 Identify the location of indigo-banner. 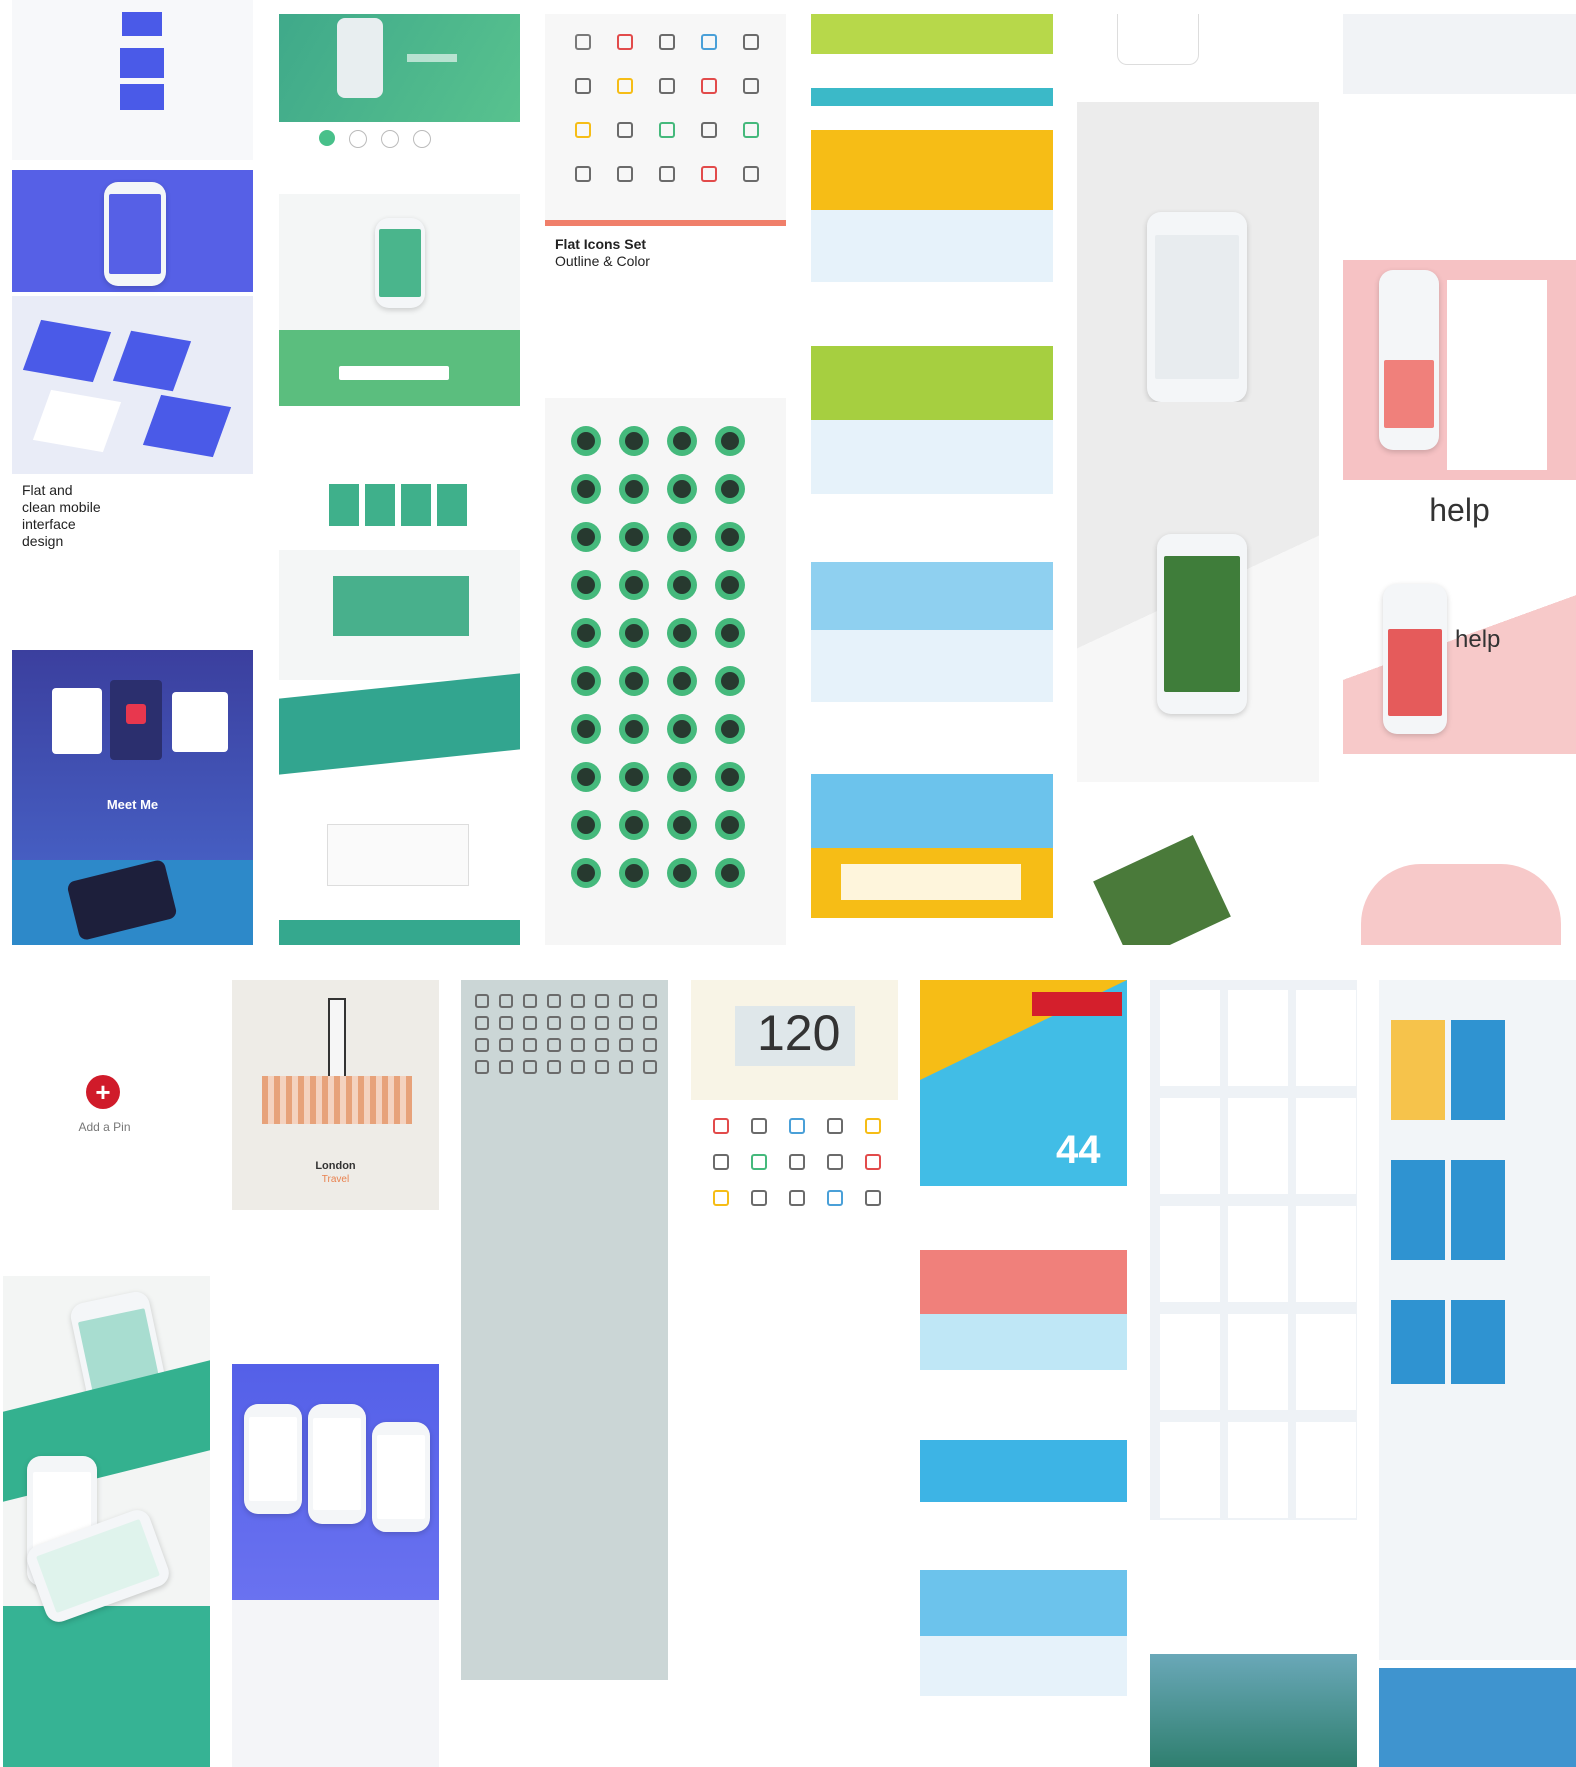
(132, 231).